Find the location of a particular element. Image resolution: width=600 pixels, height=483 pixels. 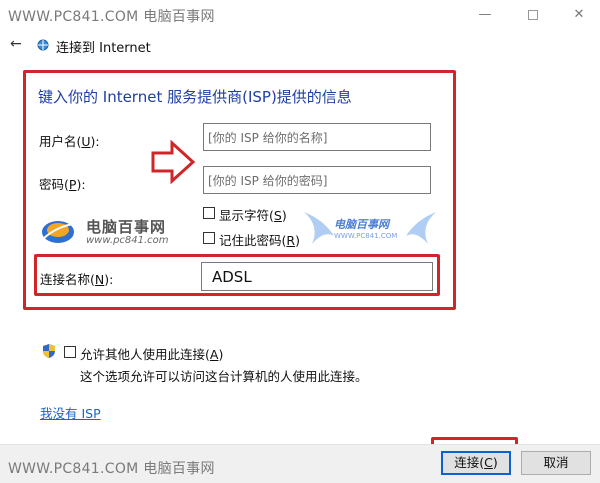

allow-others-label: 允许其他人使用此连接(A) is located at coordinates (151, 353).